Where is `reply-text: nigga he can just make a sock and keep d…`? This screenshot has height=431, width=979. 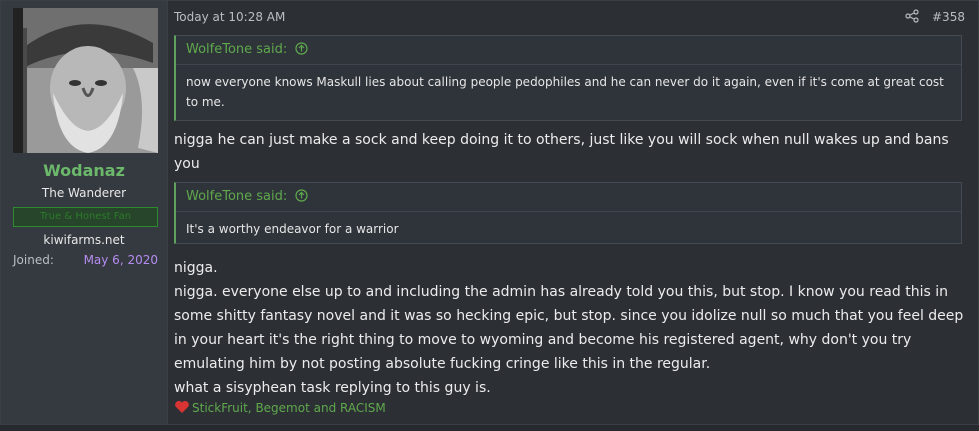
reply-text: nigga he can just make a sock and keep d… is located at coordinates (561, 152).